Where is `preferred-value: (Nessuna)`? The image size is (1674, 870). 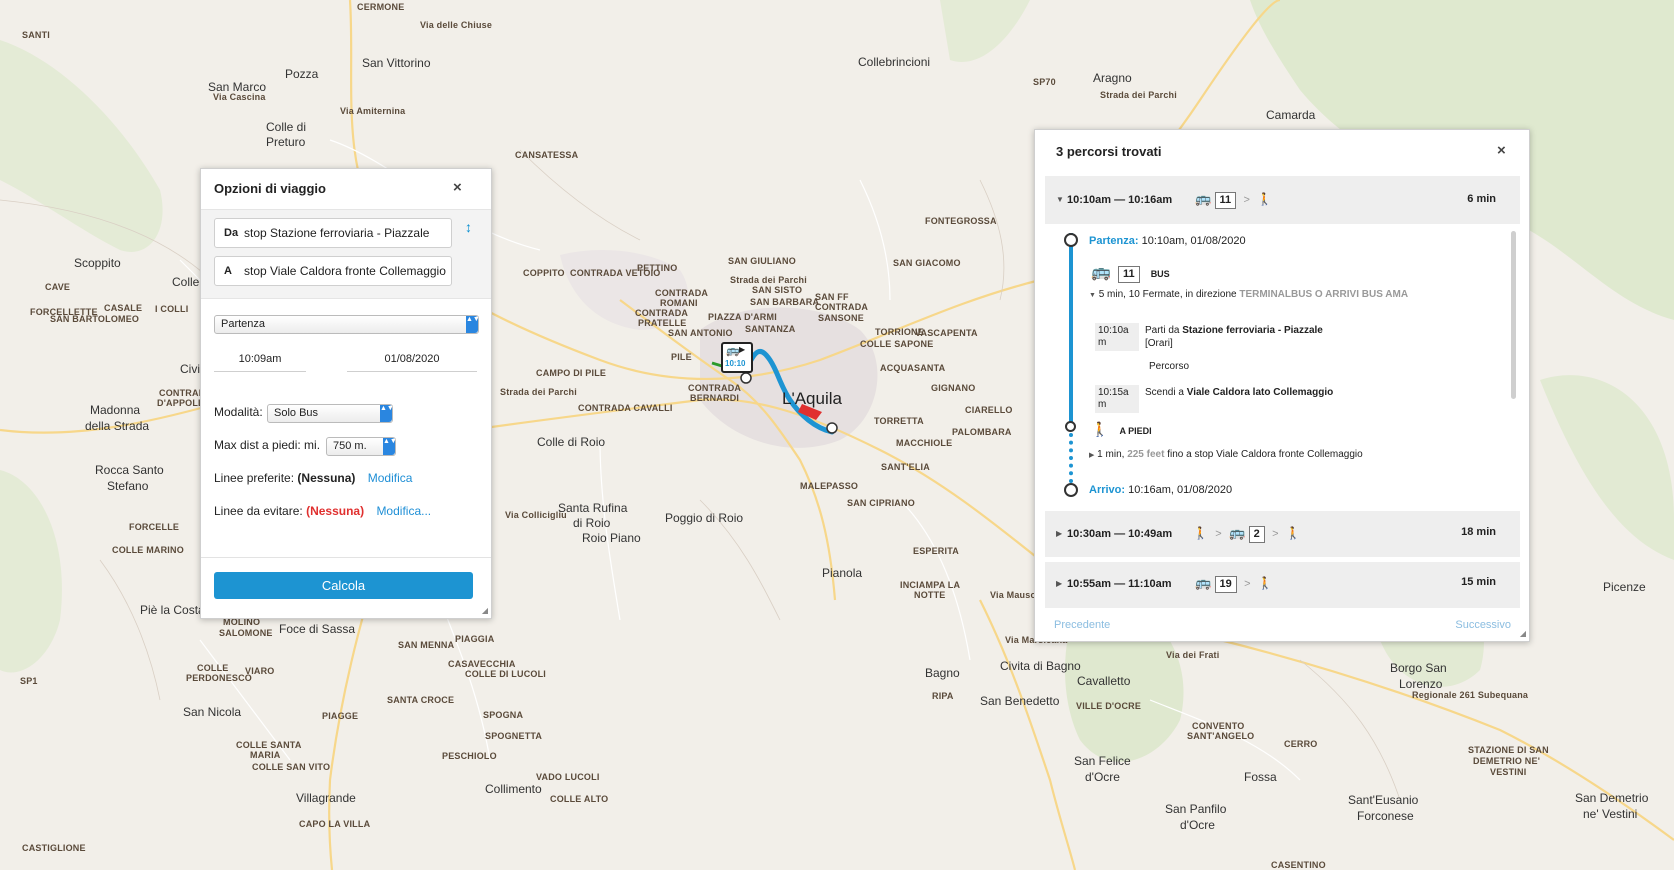
preferred-value: (Nessuna) is located at coordinates (326, 478).